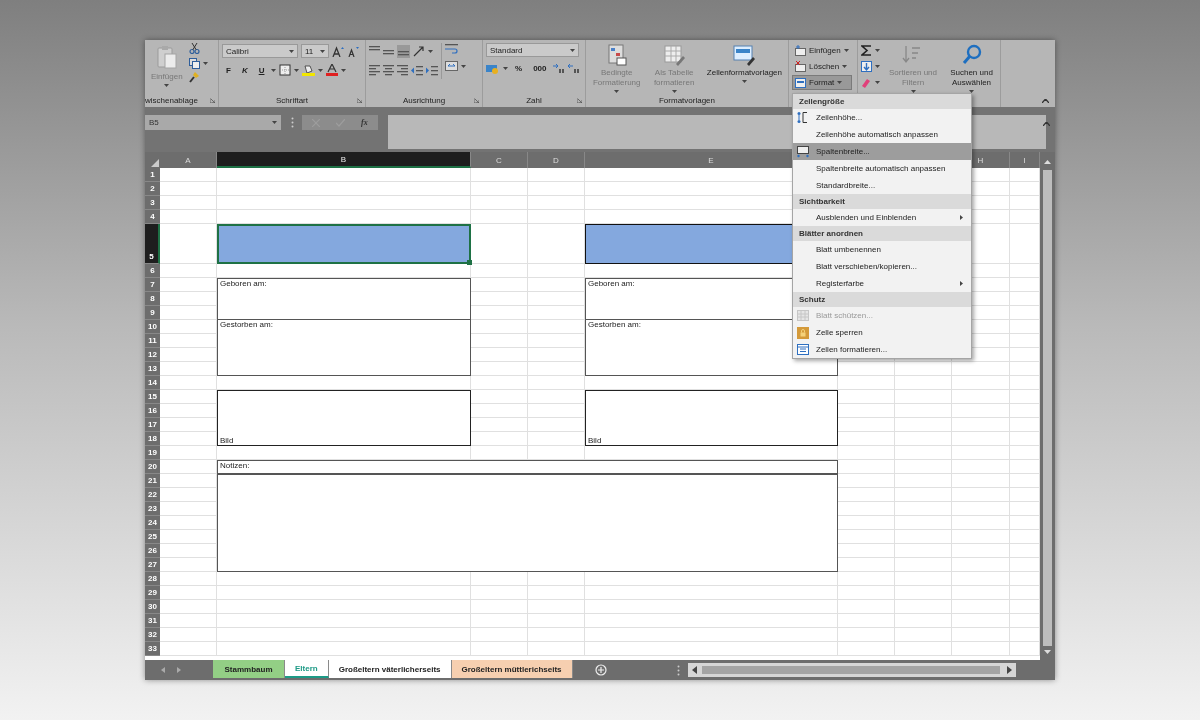 This screenshot has width=1200, height=720. Describe the element at coordinates (866, 82) in the screenshot. I see `eraser-icon` at that location.